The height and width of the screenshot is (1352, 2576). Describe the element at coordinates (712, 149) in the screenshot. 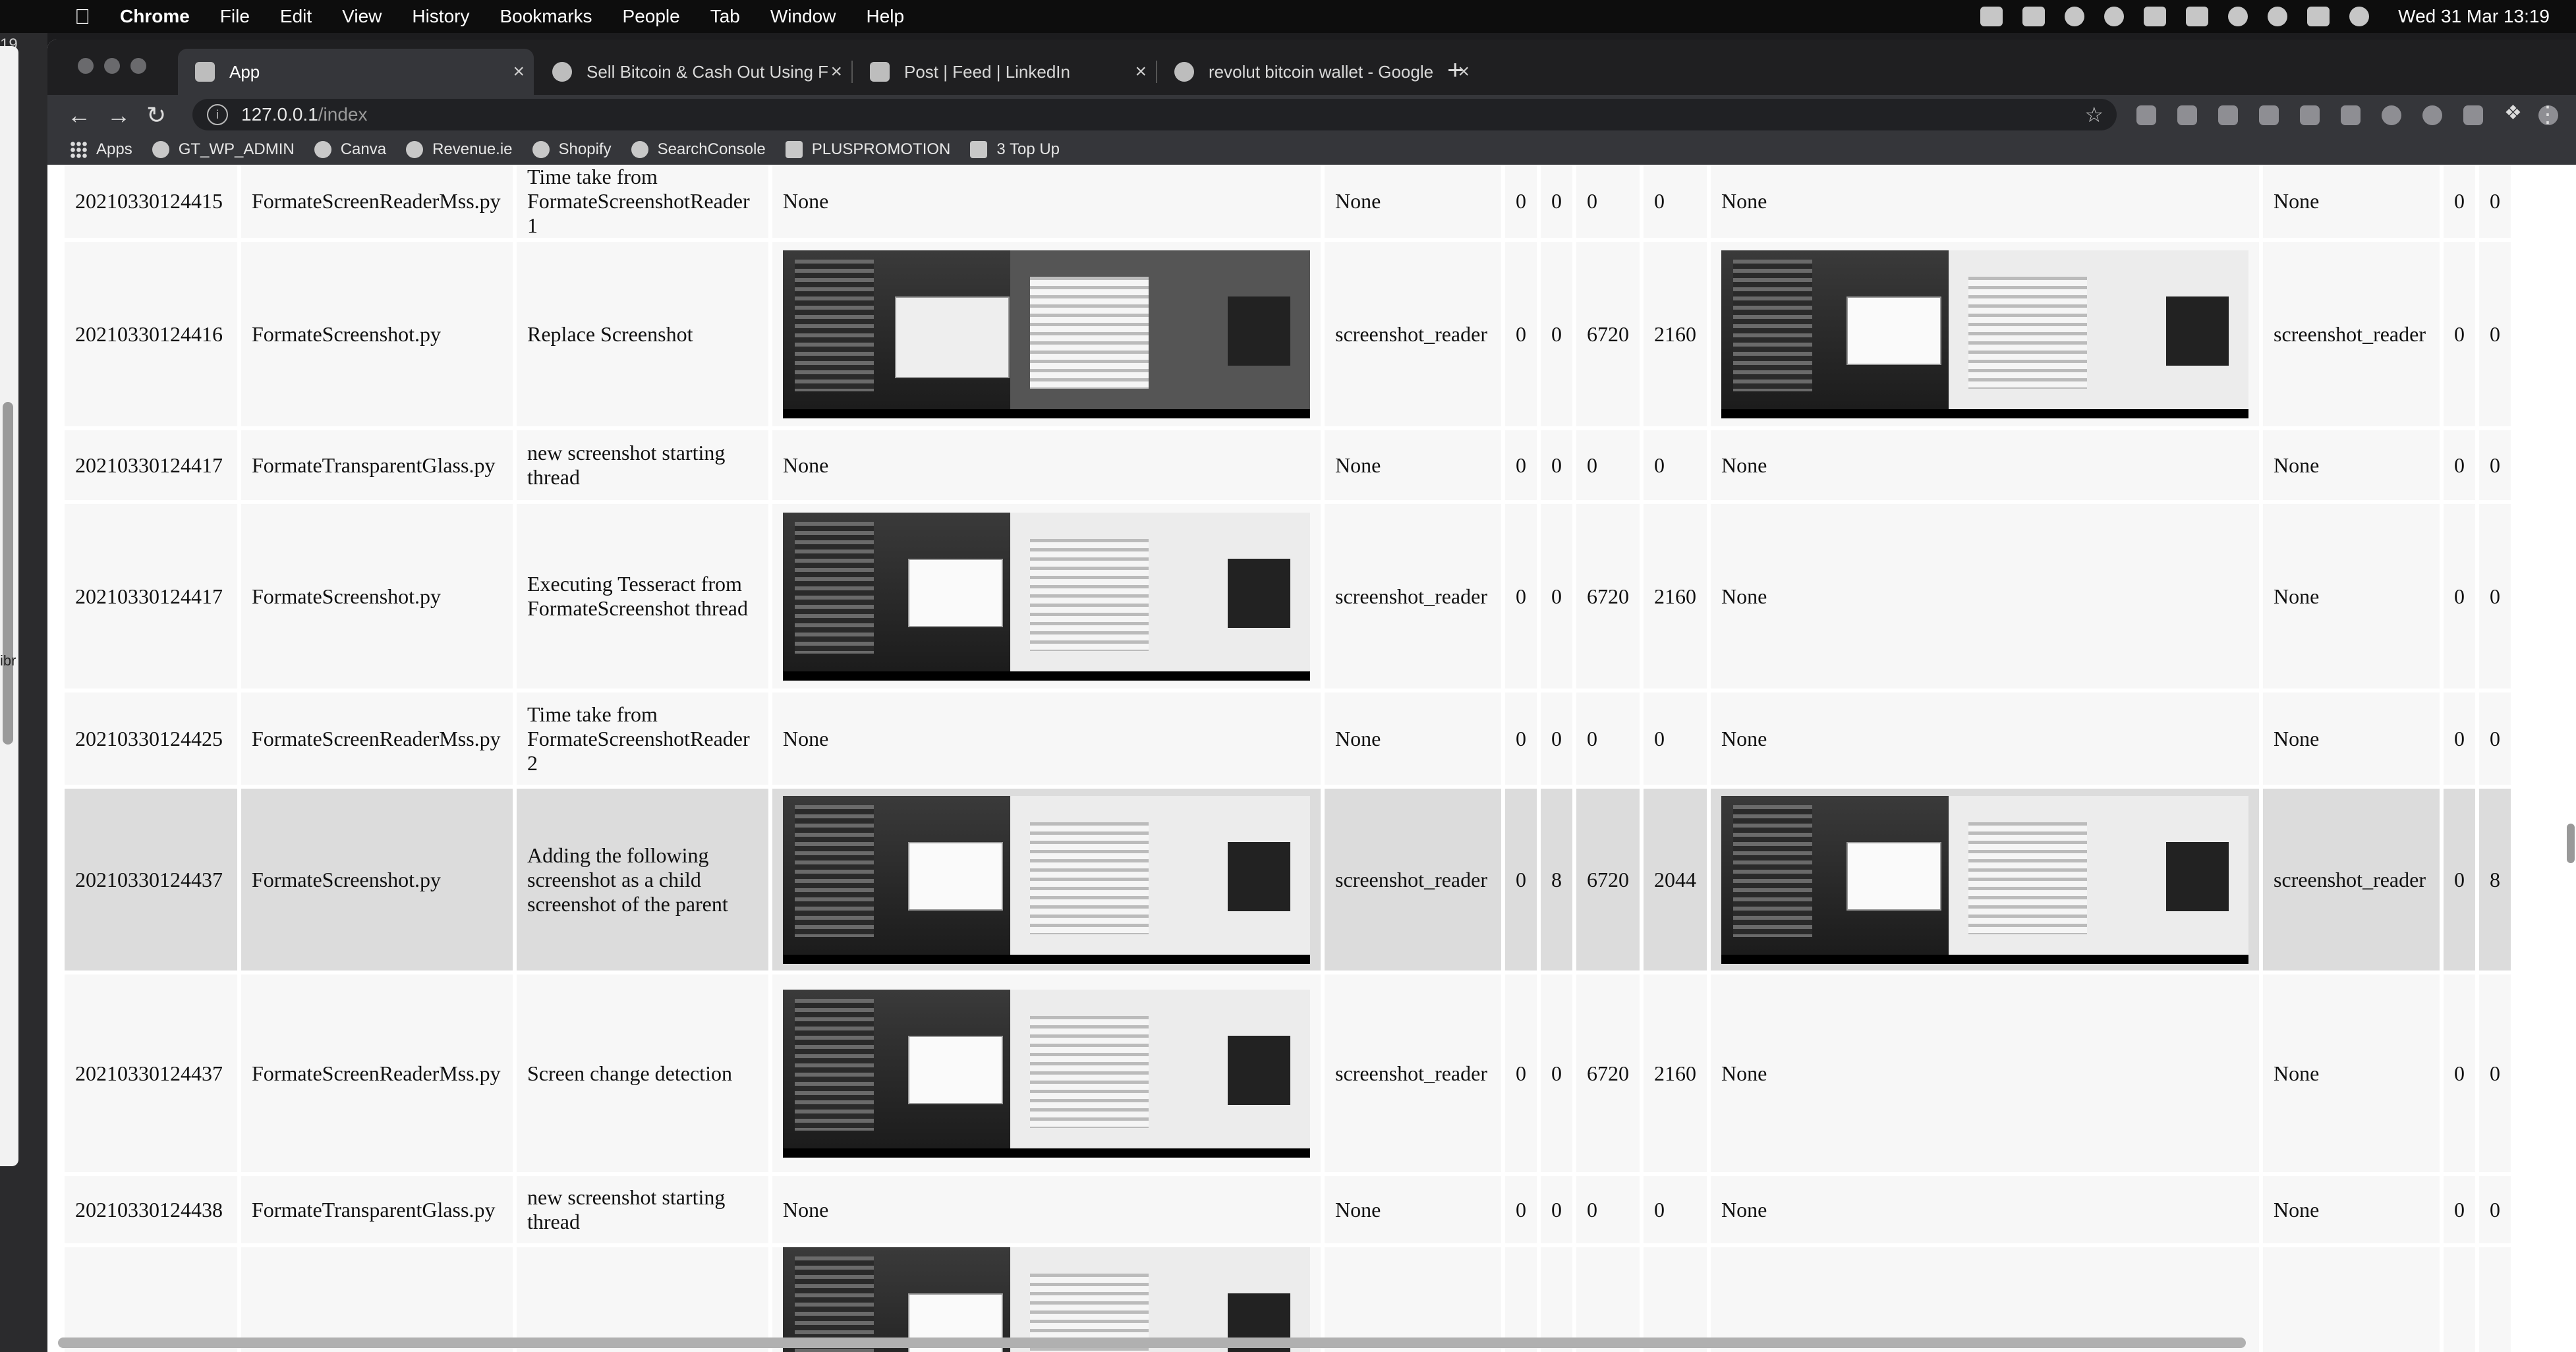

I see `bookmark-label: SearchConsole` at that location.